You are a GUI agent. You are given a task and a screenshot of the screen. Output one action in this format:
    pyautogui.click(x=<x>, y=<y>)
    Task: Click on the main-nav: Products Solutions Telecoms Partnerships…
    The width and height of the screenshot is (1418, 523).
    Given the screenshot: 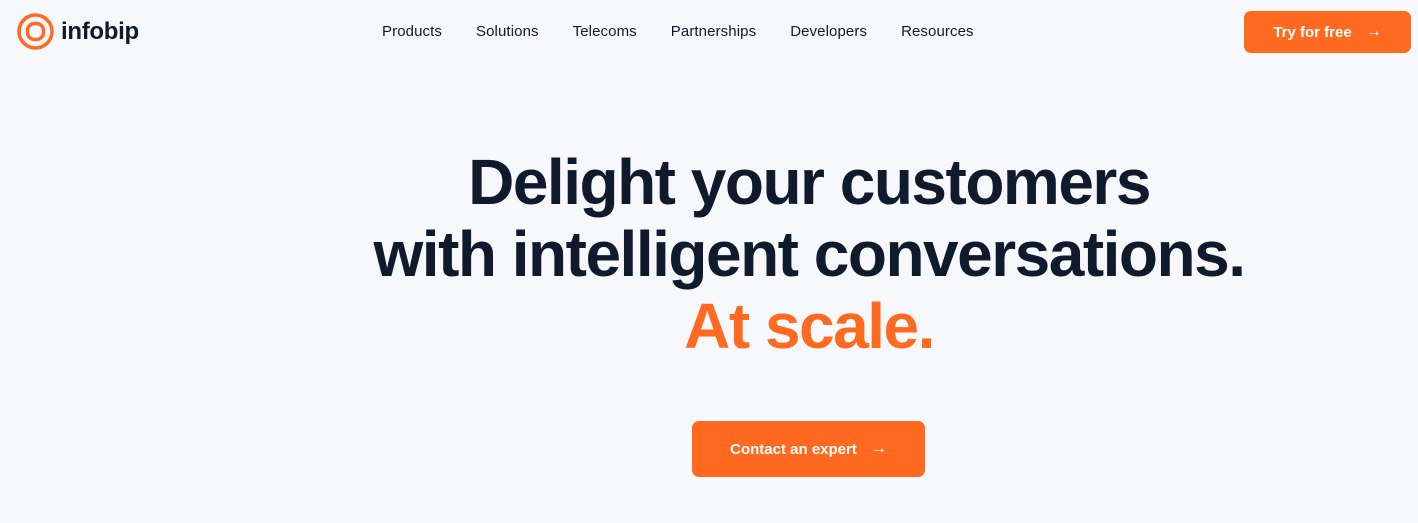 What is the action you would take?
    pyautogui.click(x=678, y=32)
    